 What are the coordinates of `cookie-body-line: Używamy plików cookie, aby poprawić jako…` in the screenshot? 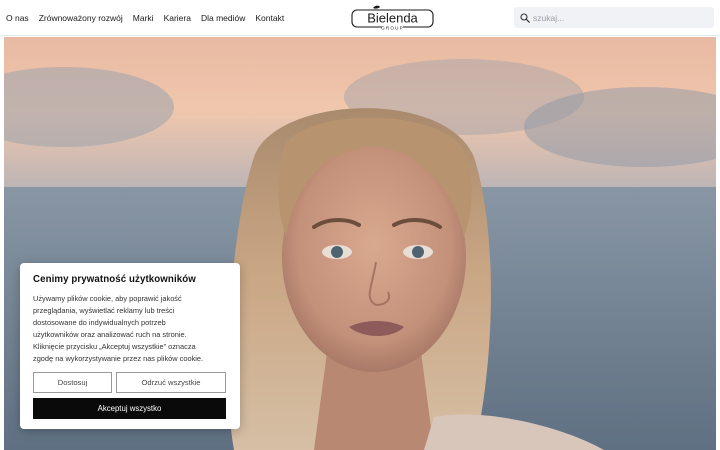 It's located at (107, 298).